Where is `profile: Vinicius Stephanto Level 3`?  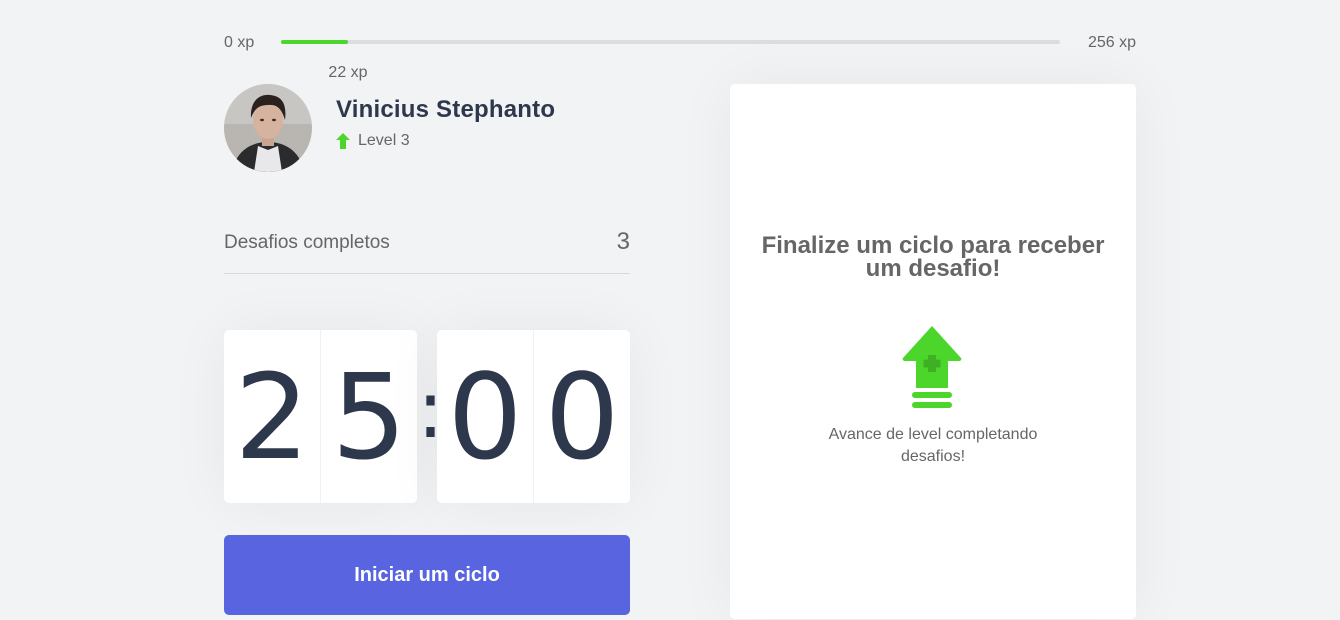 profile: Vinicius Stephanto Level 3 is located at coordinates (427, 128).